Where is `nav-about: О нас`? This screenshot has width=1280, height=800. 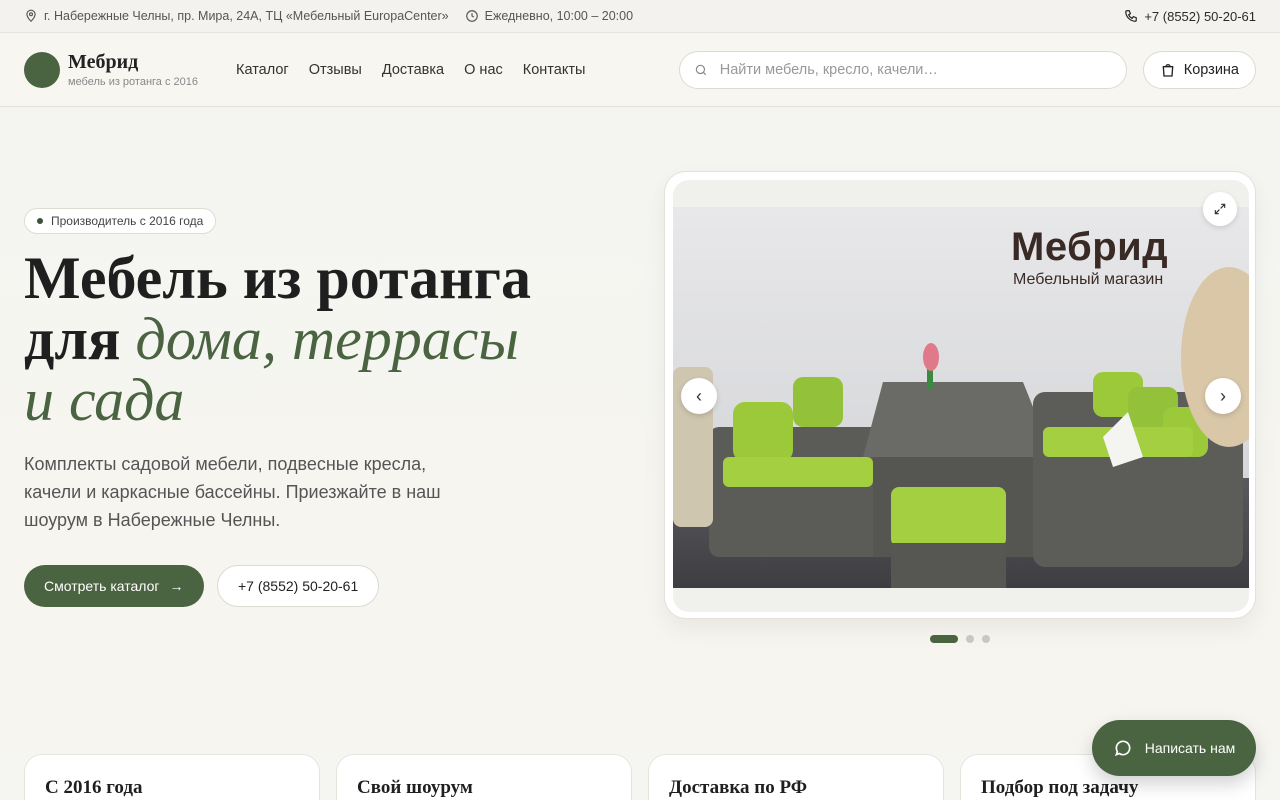
nav-about: О нас is located at coordinates (483, 70).